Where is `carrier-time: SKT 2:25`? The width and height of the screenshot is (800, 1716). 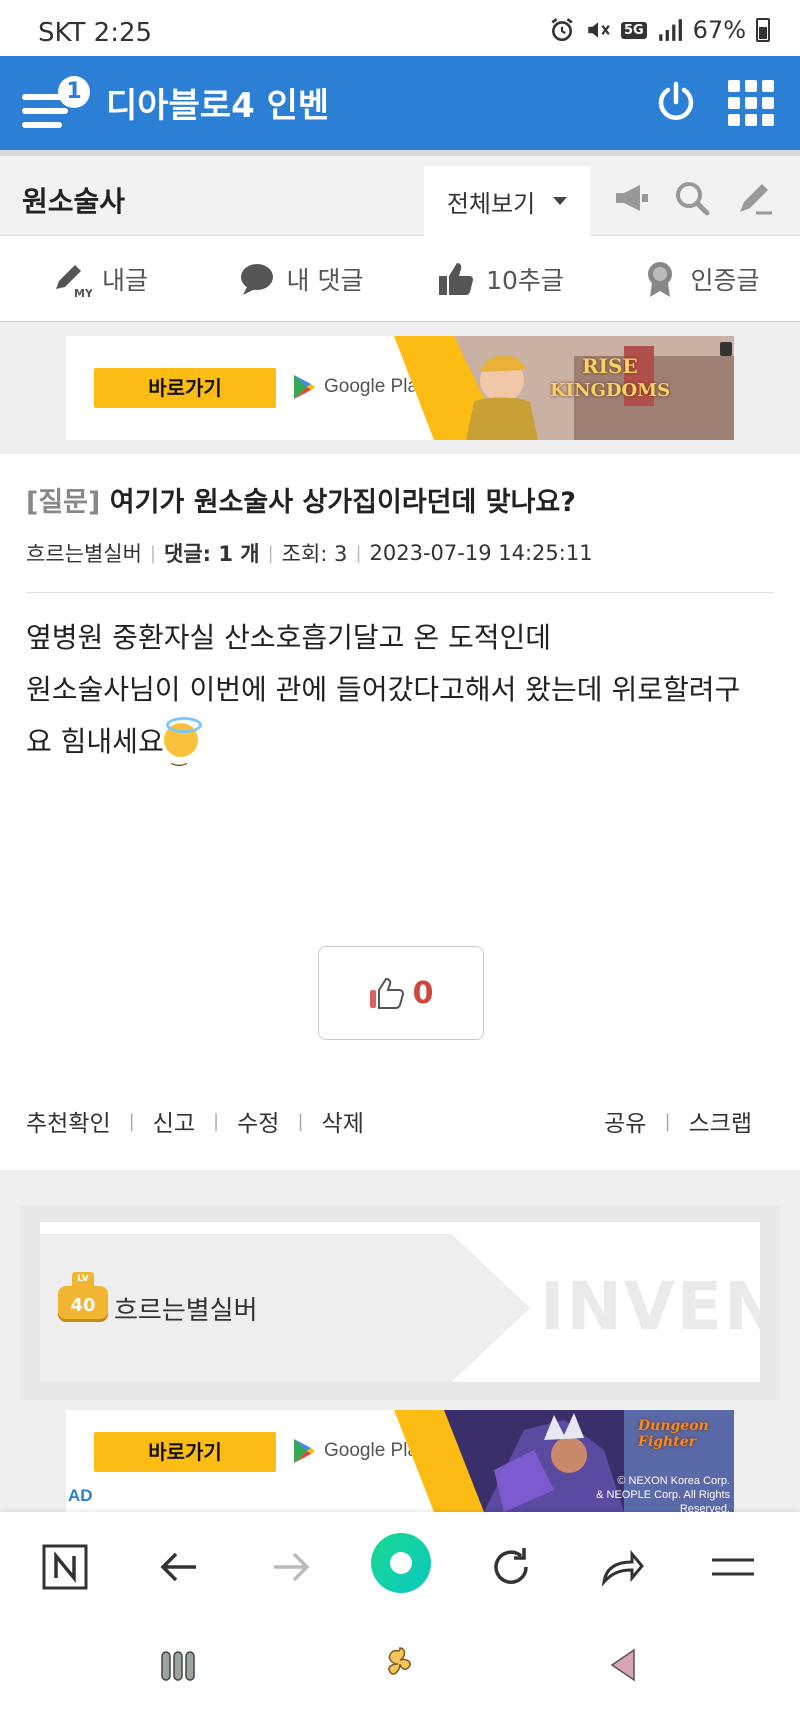 carrier-time: SKT 2:25 is located at coordinates (95, 33).